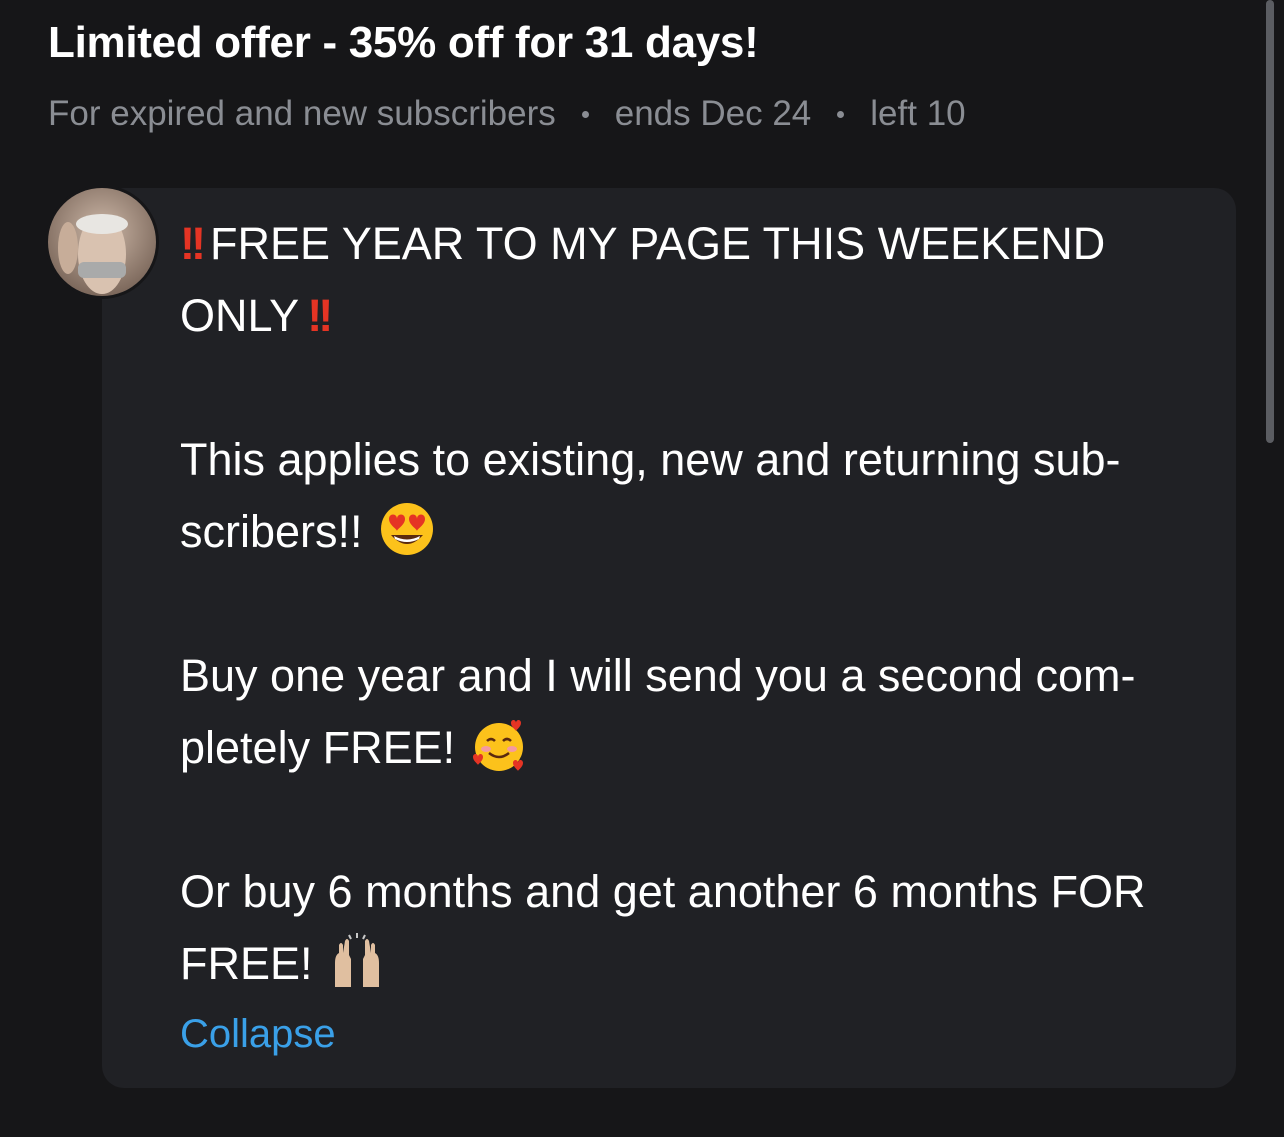 Image resolution: width=1284 pixels, height=1137 pixels. I want to click on scrollbar, so click(1270, 221).